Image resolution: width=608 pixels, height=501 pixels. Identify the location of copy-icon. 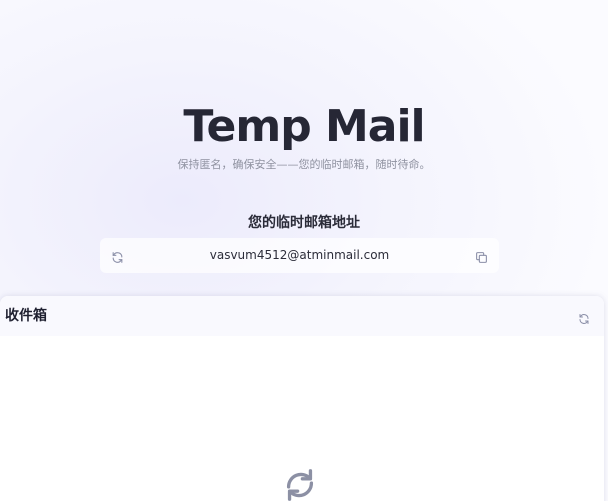
(481, 256).